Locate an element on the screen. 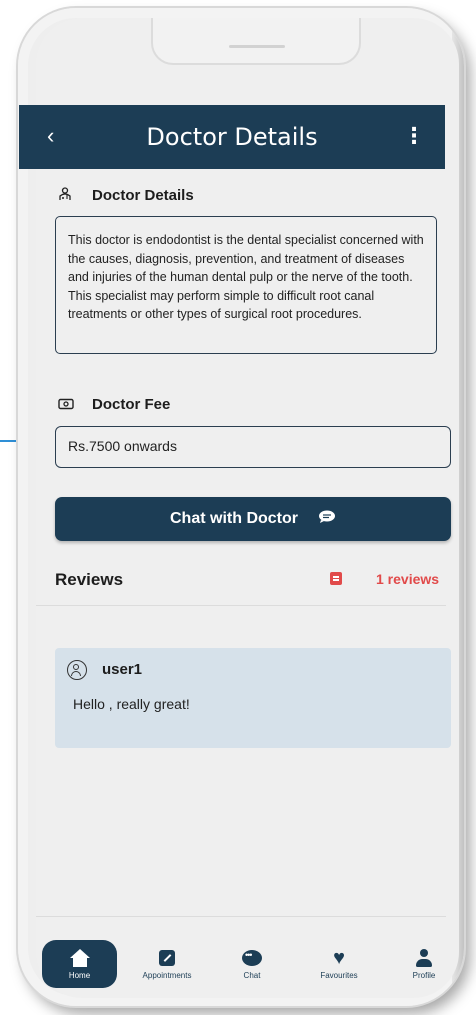  doctor-details-label: Doctor Details is located at coordinates (143, 195).